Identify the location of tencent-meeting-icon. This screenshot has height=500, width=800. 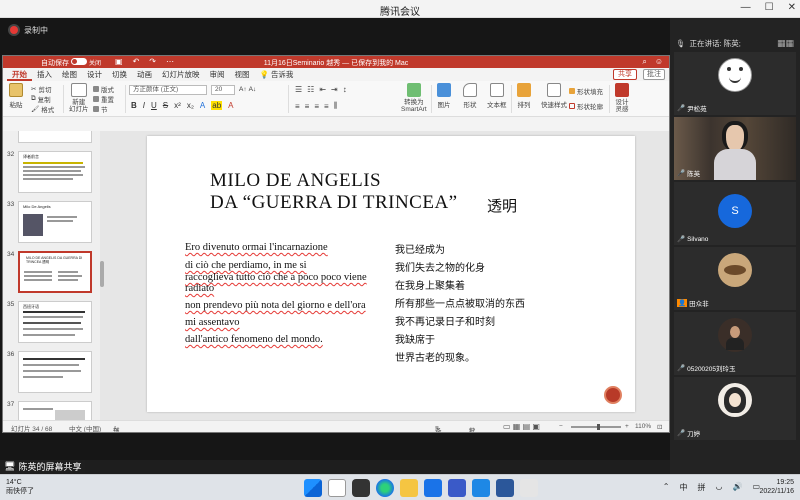
(481, 488).